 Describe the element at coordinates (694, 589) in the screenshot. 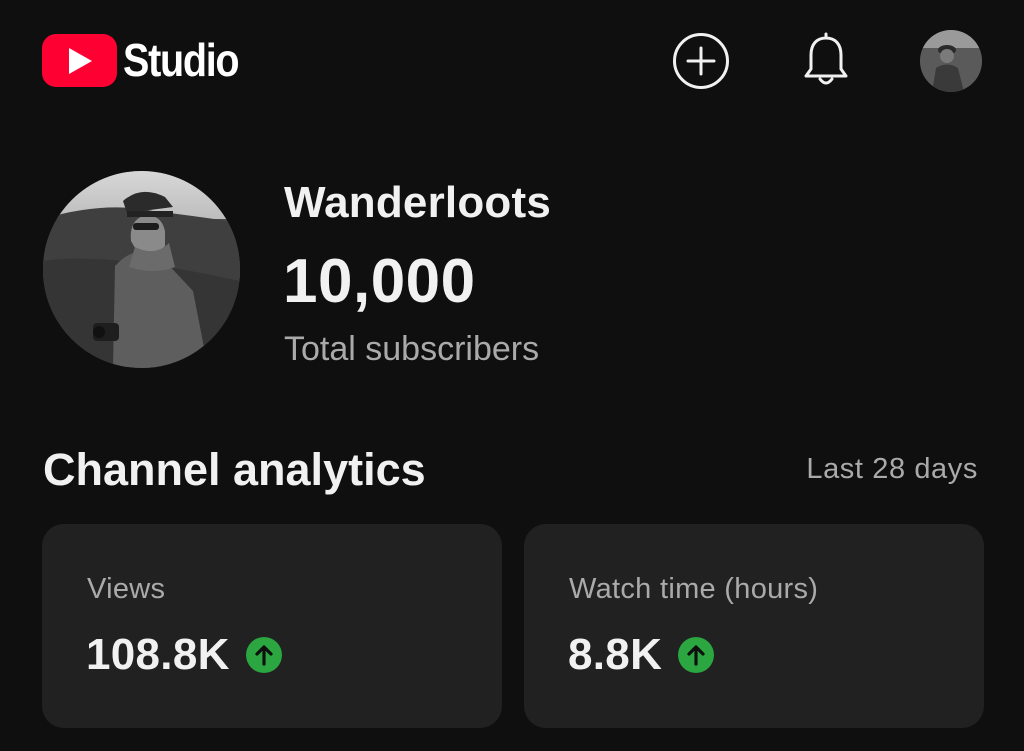

I see `card-label: Watch time (hours)` at that location.